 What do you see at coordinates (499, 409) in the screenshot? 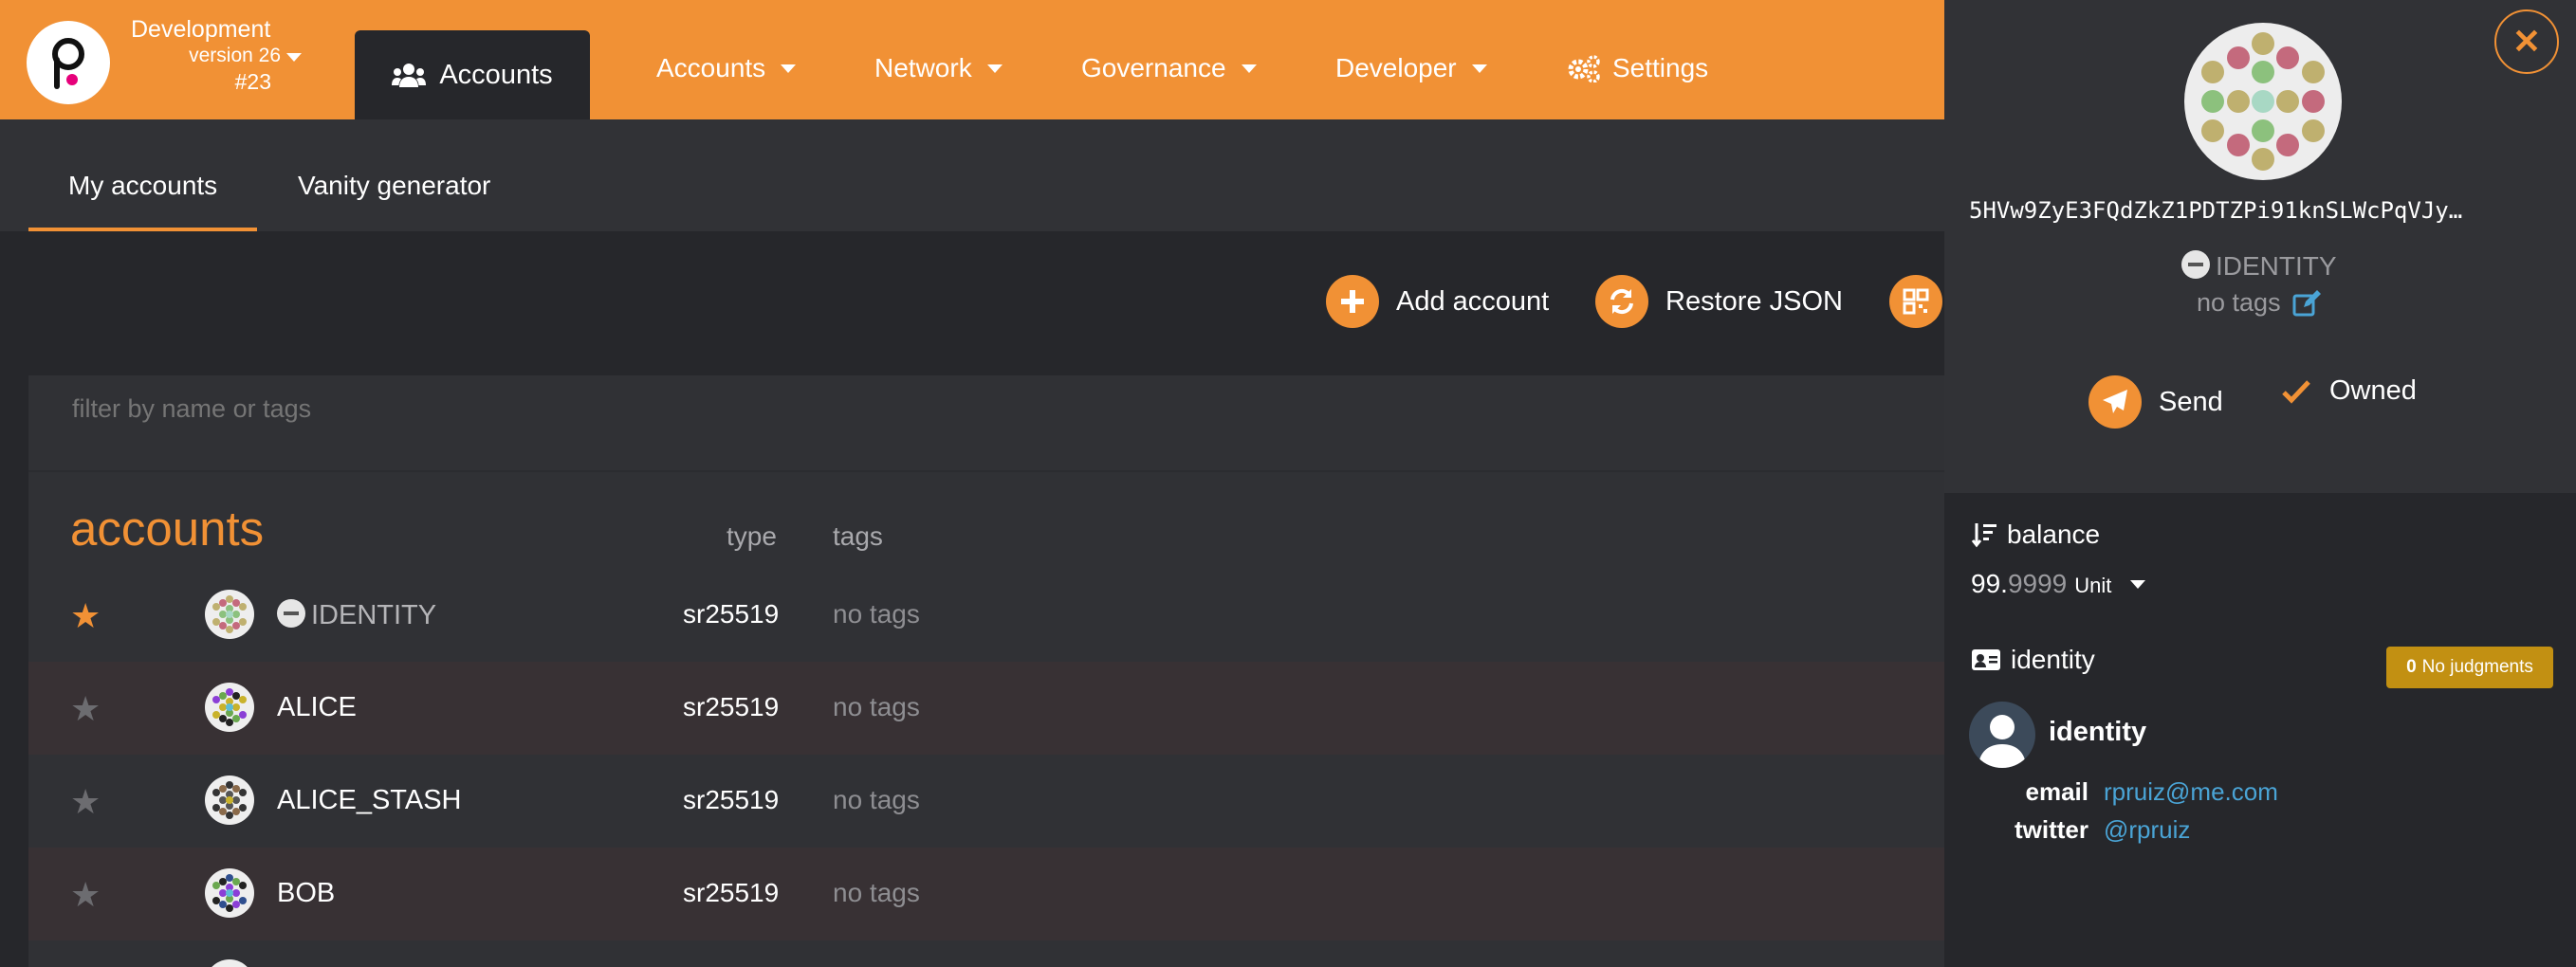
I see `filter-input` at bounding box center [499, 409].